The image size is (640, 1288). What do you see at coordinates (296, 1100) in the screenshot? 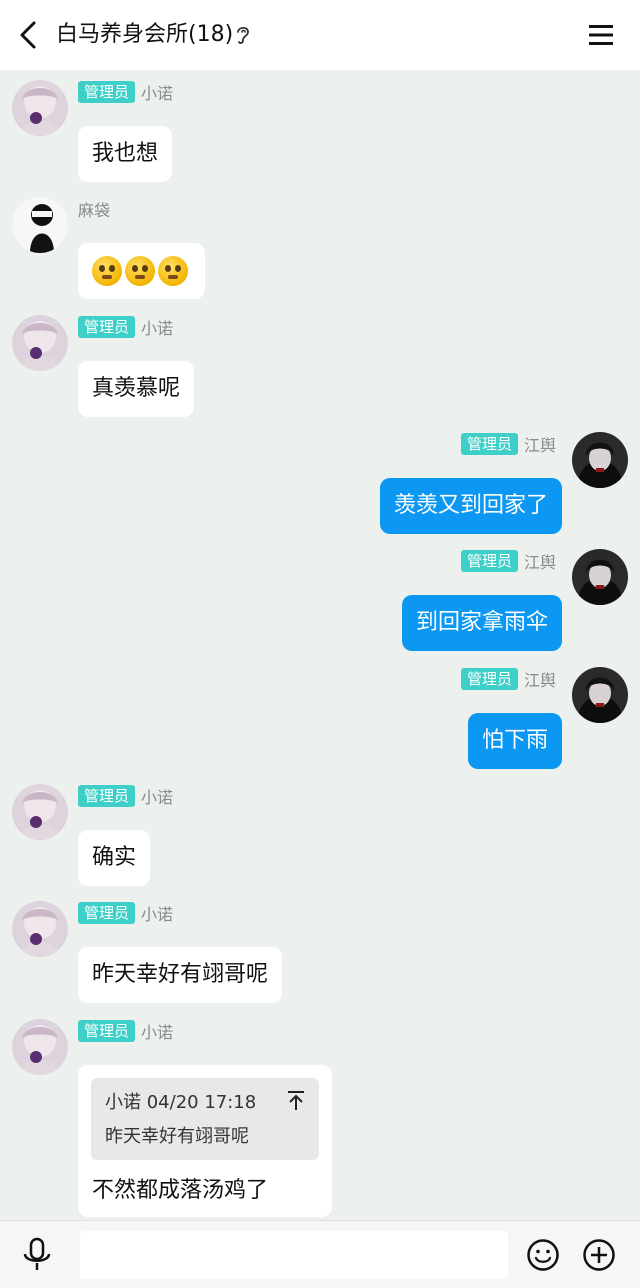
I see `jump-to-original-icon` at bounding box center [296, 1100].